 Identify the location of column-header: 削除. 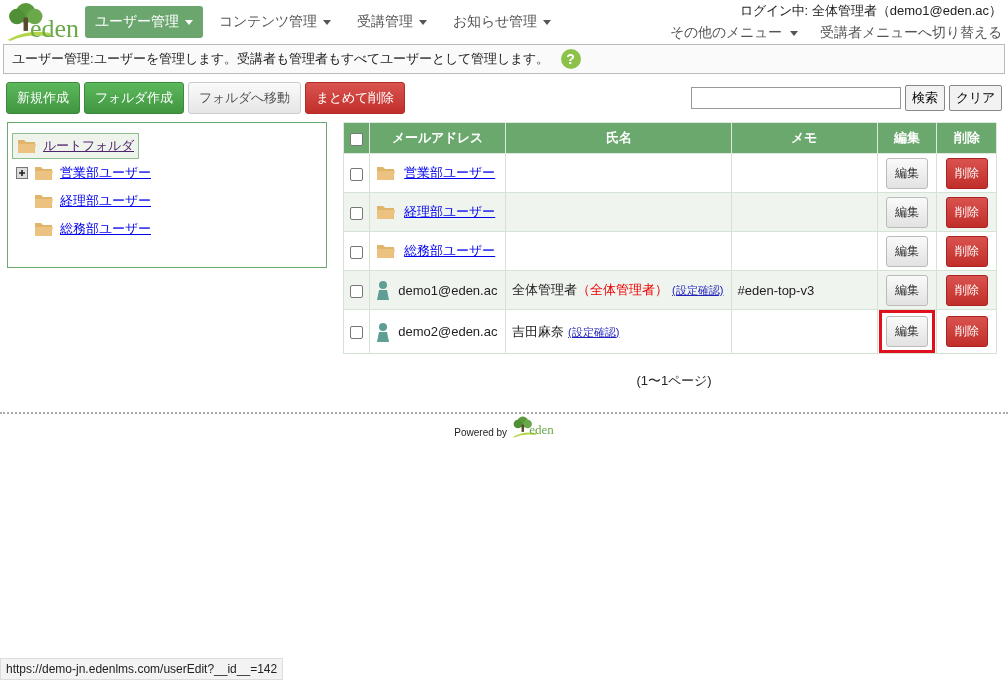
(966, 138).